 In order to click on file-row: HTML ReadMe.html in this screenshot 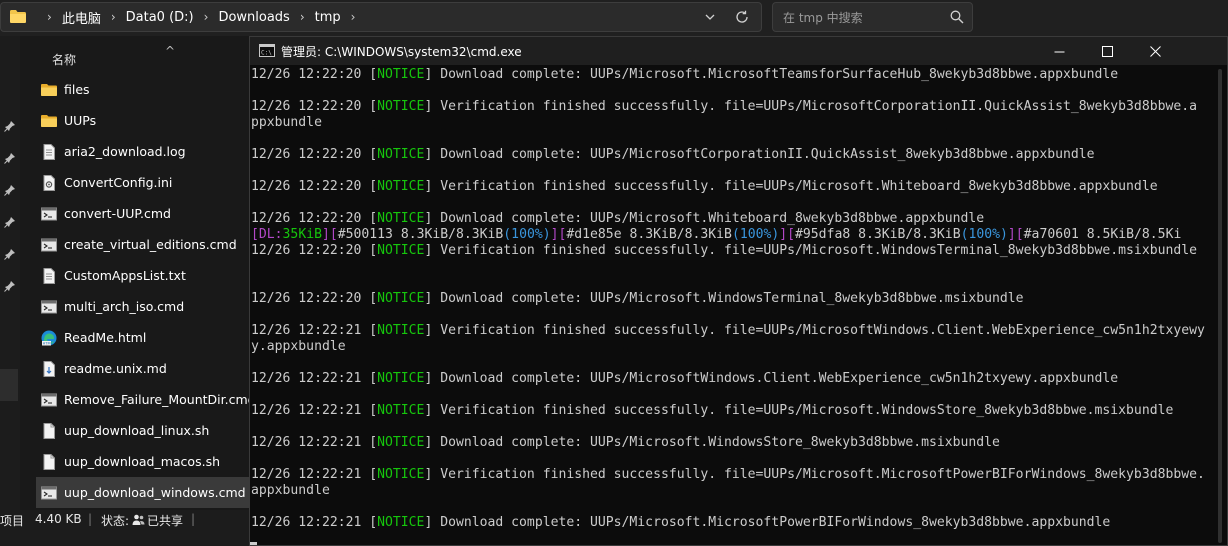, I will do `click(143, 337)`.